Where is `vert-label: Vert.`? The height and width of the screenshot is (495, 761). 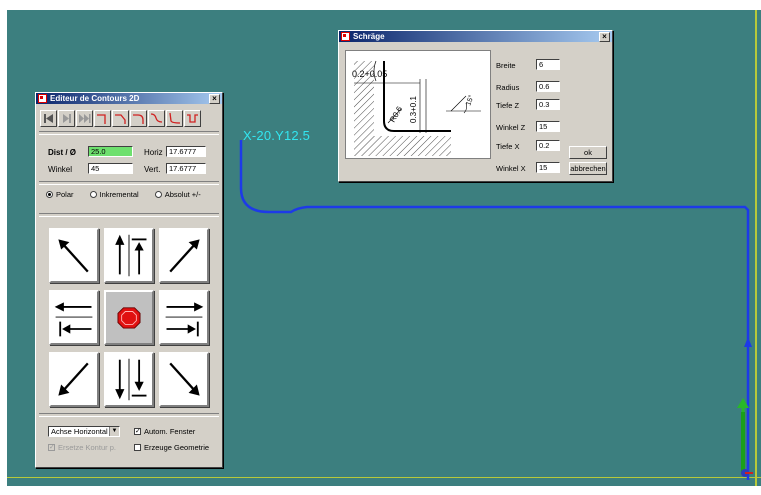
vert-label: Vert. is located at coordinates (152, 169).